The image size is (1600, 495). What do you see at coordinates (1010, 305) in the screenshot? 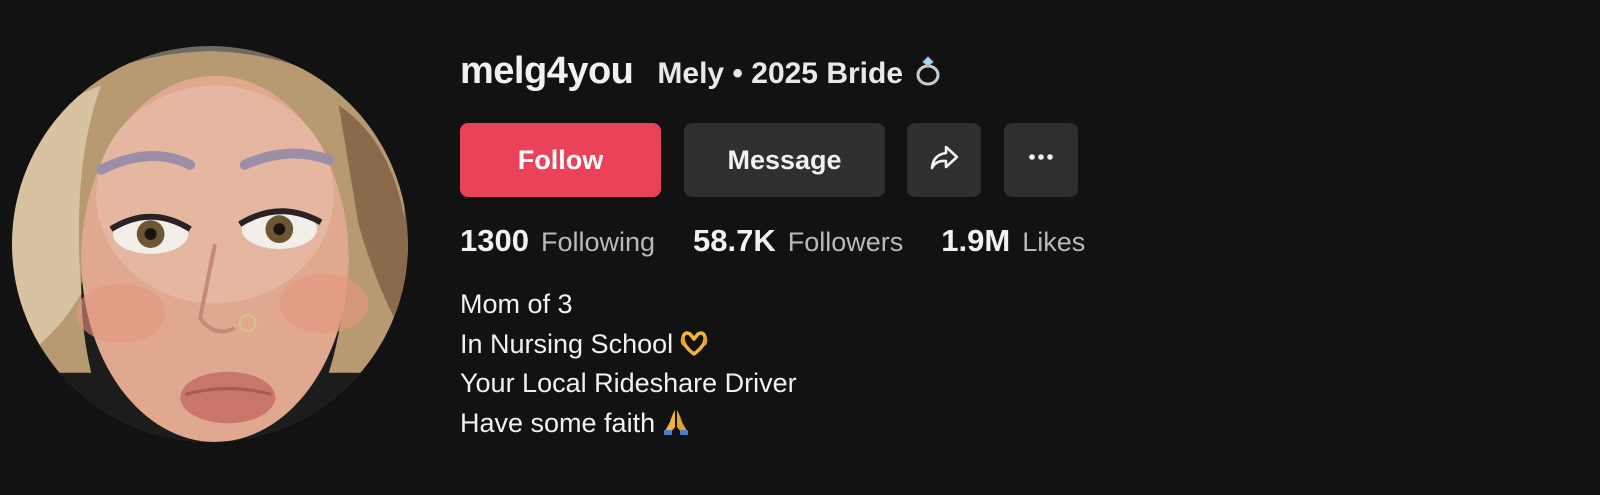
I see `bio-line: Mom of 3` at bounding box center [1010, 305].